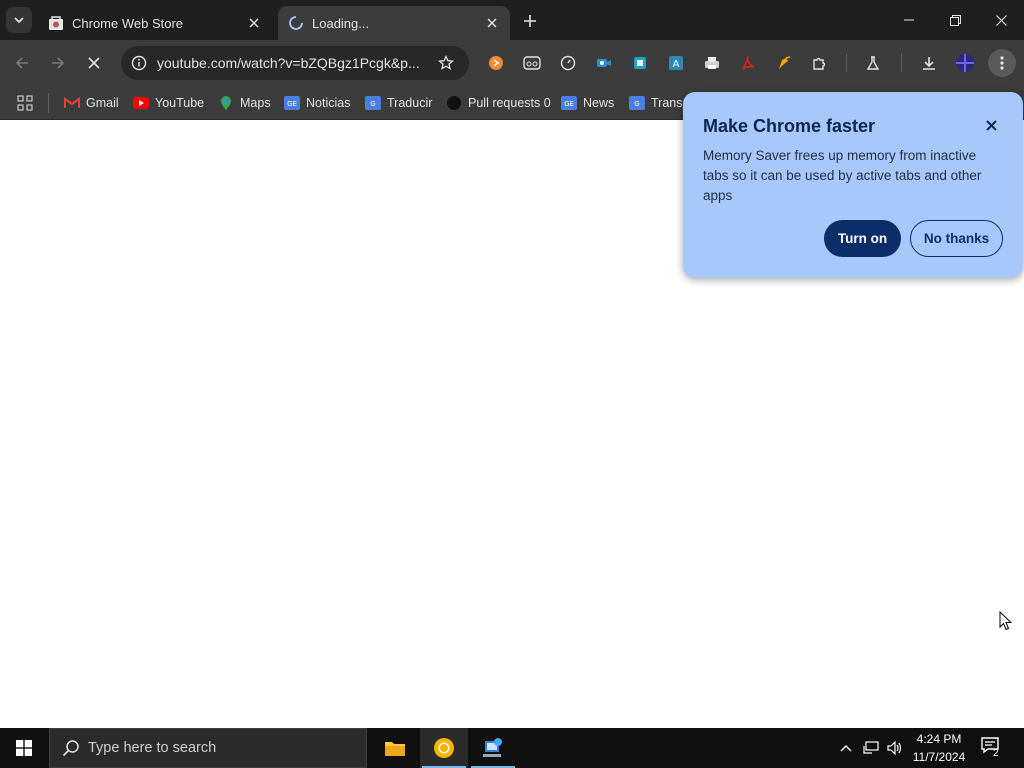  I want to click on chrome-icon, so click(444, 748).